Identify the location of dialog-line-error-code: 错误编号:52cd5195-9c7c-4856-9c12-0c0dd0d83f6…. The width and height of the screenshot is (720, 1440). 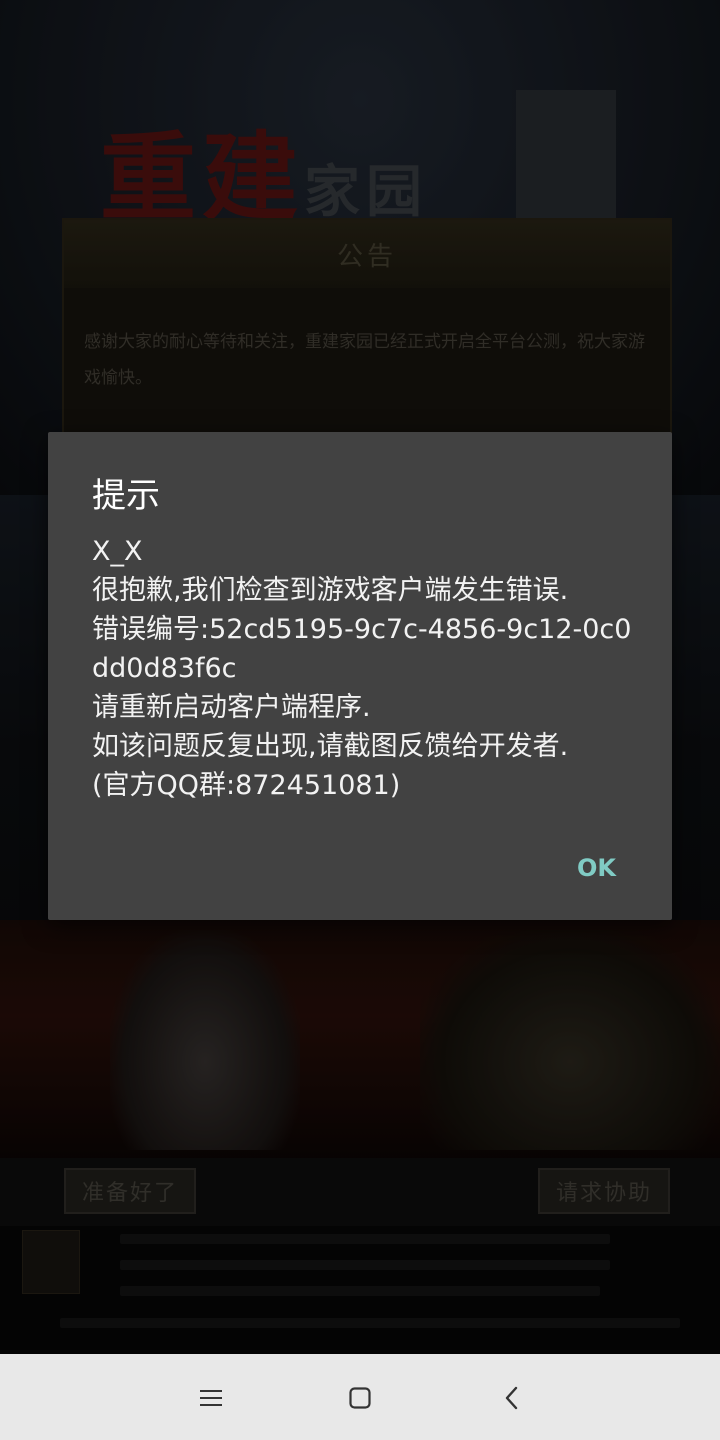
(362, 649).